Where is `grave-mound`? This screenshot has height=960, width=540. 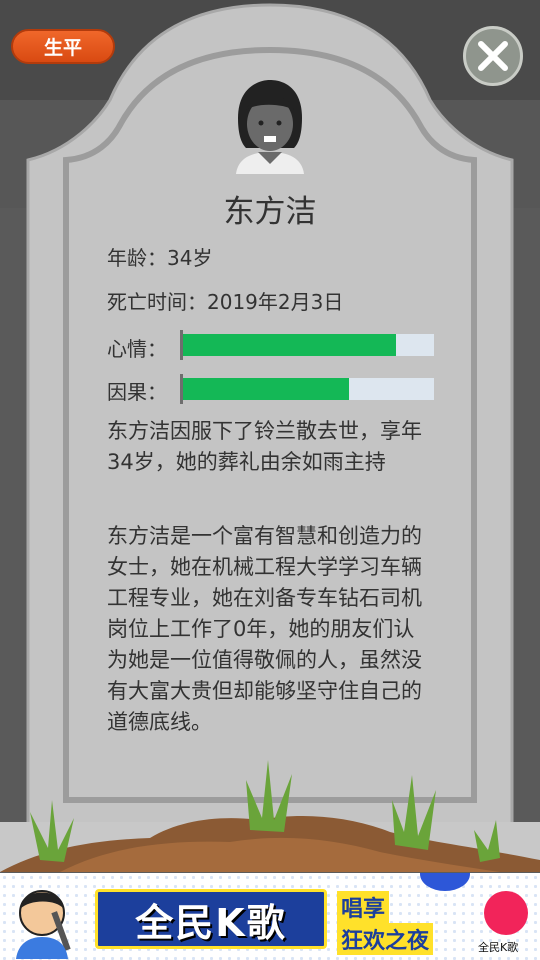 grave-mound is located at coordinates (270, 816).